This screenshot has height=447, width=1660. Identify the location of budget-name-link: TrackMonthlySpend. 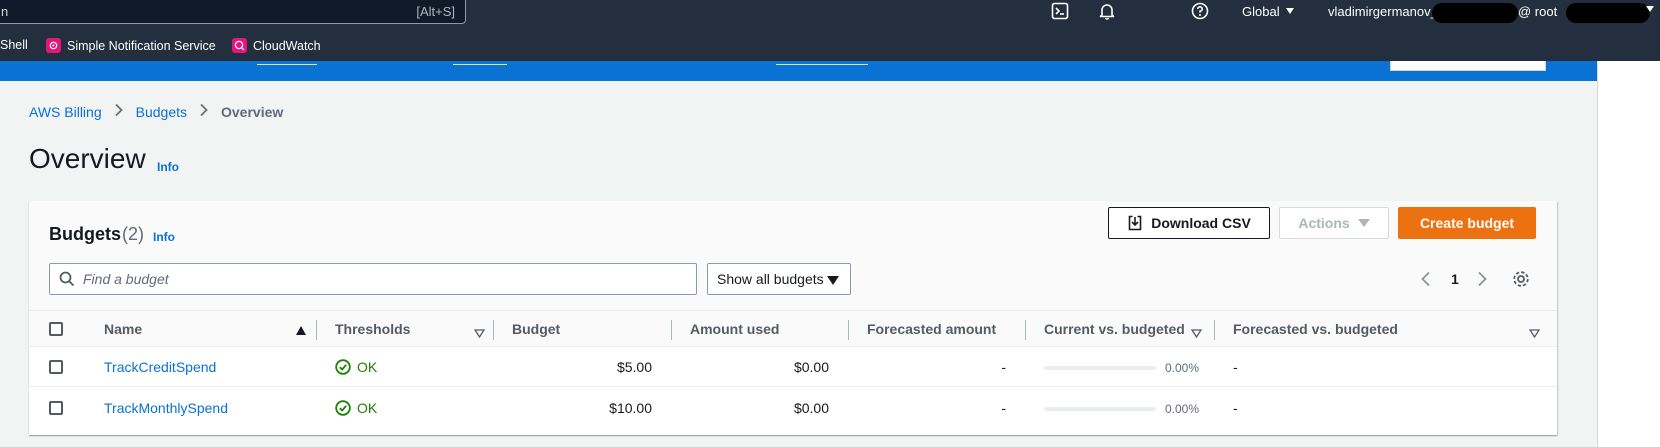
(166, 408).